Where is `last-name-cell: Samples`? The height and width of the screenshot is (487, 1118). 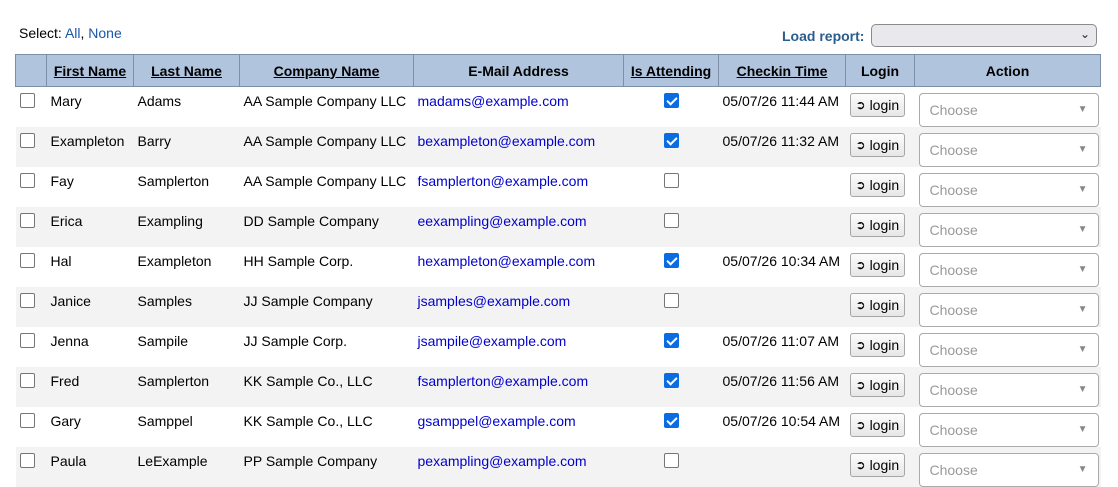 last-name-cell: Samples is located at coordinates (186, 307).